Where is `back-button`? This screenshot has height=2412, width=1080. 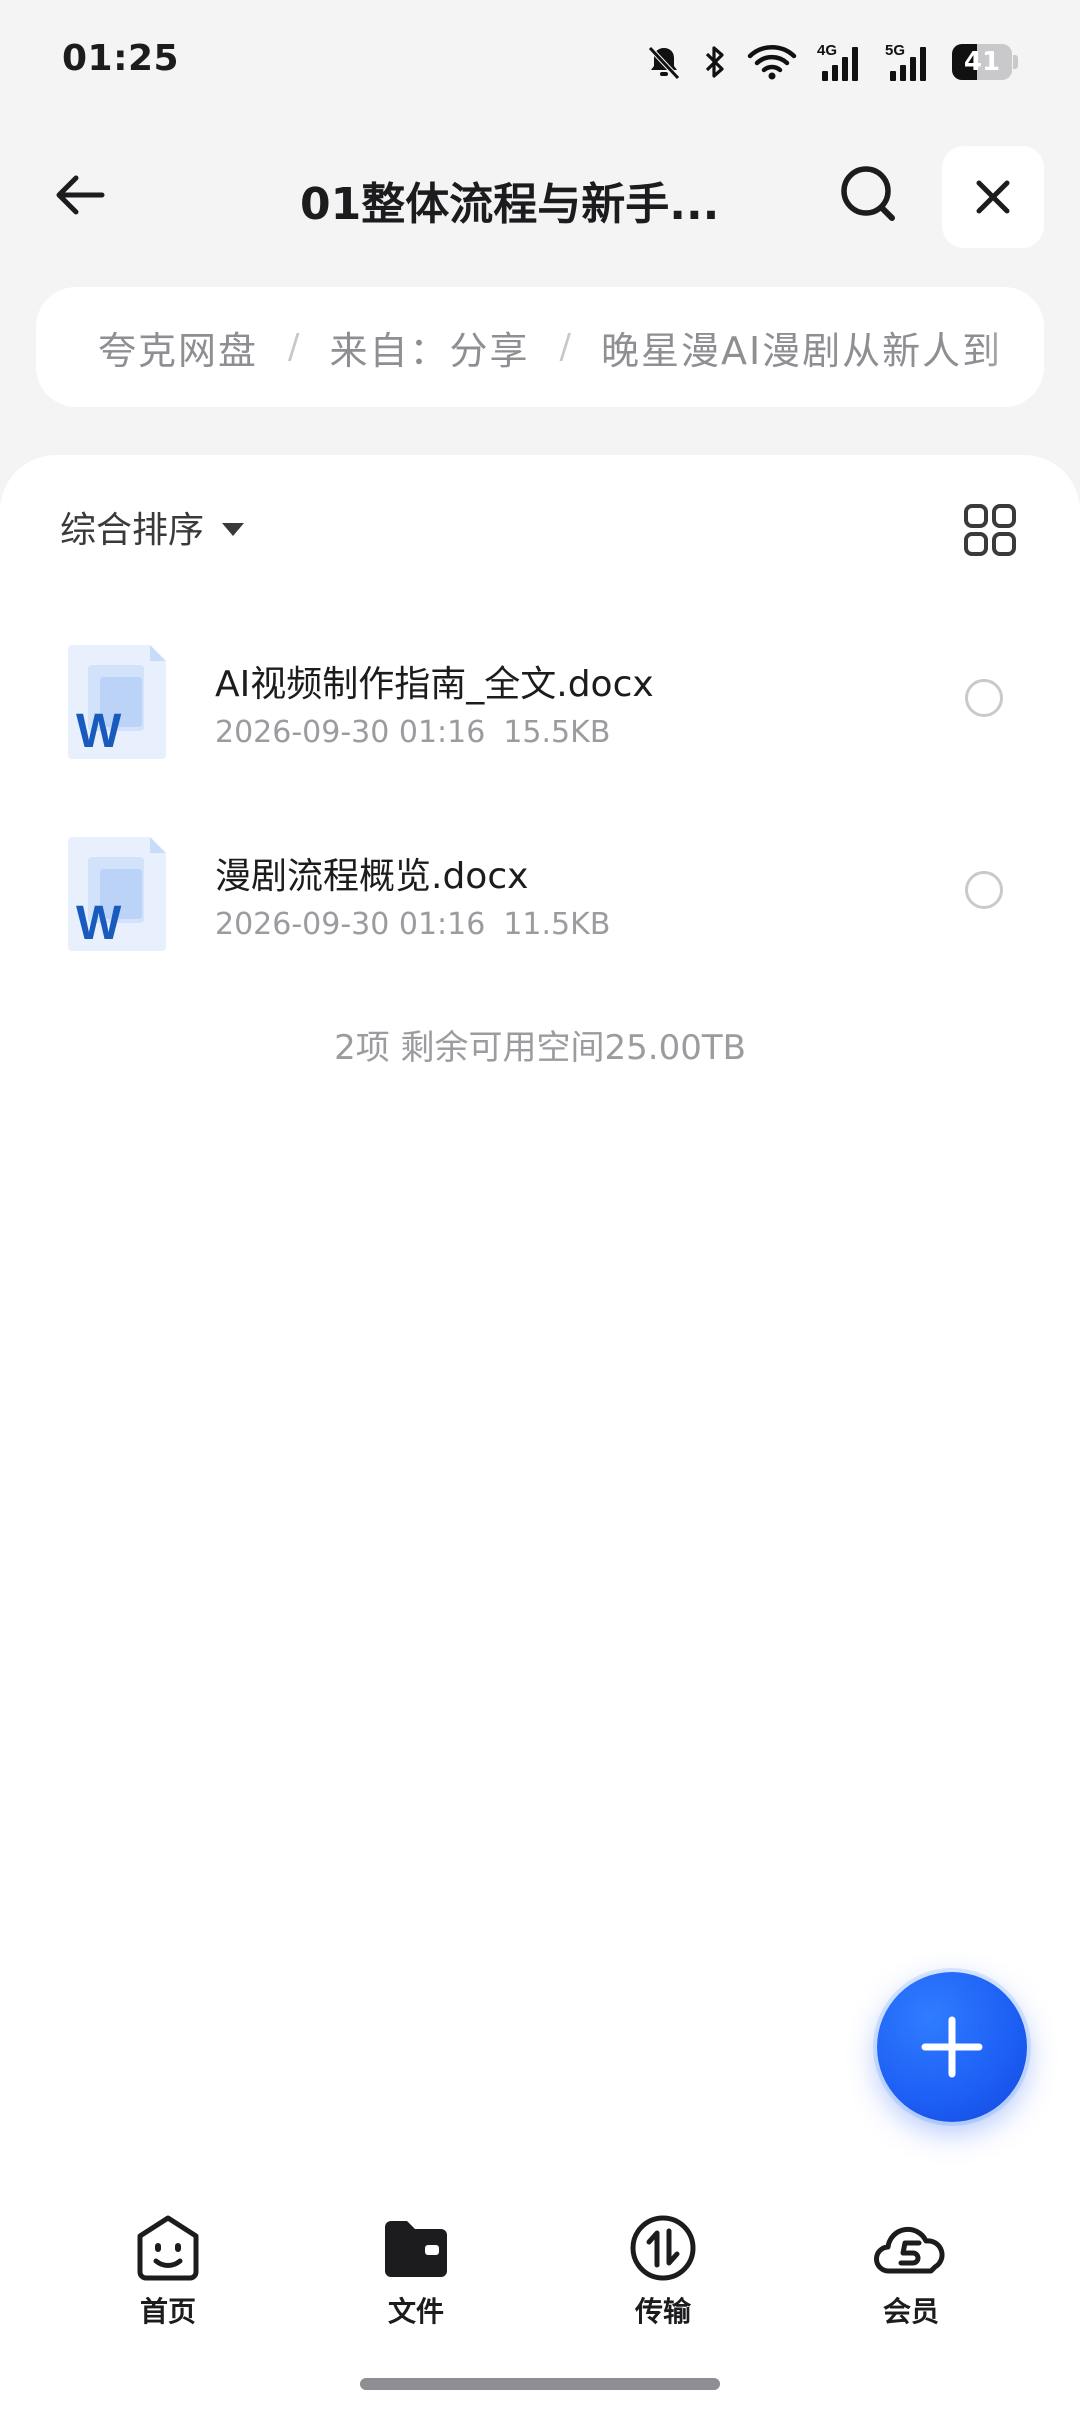
back-button is located at coordinates (80, 195).